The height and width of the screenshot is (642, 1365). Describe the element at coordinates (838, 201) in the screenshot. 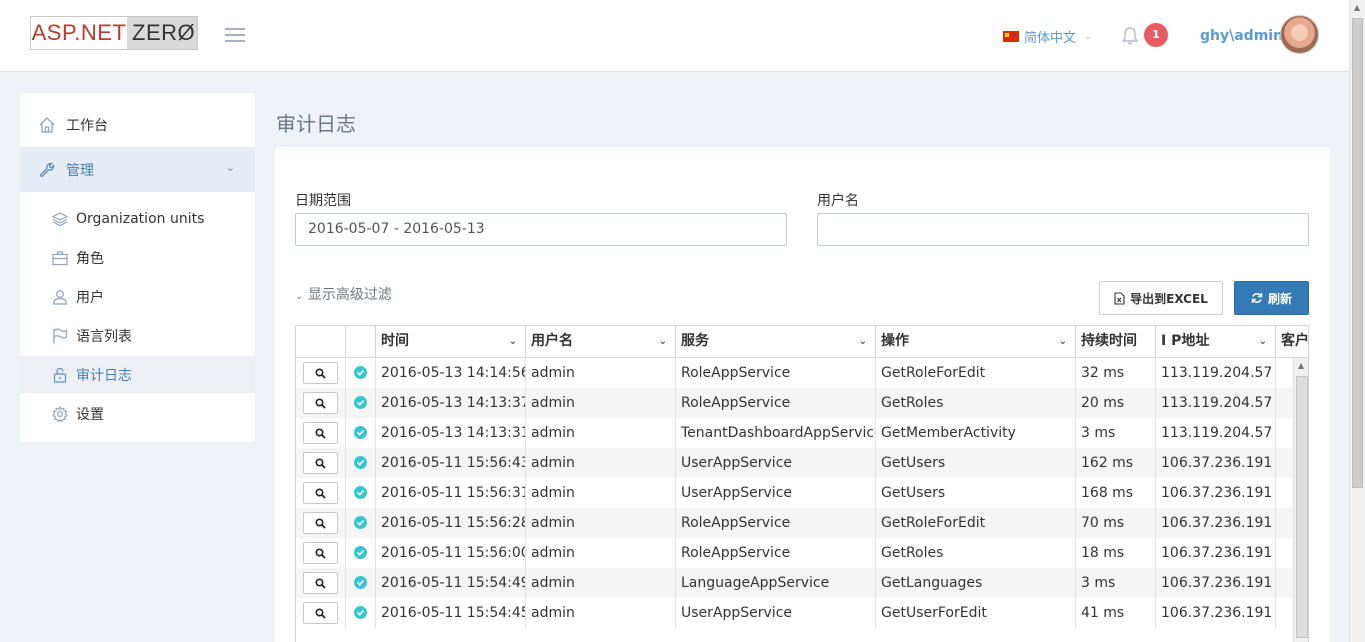

I see `username-filter-label: 用户名` at that location.